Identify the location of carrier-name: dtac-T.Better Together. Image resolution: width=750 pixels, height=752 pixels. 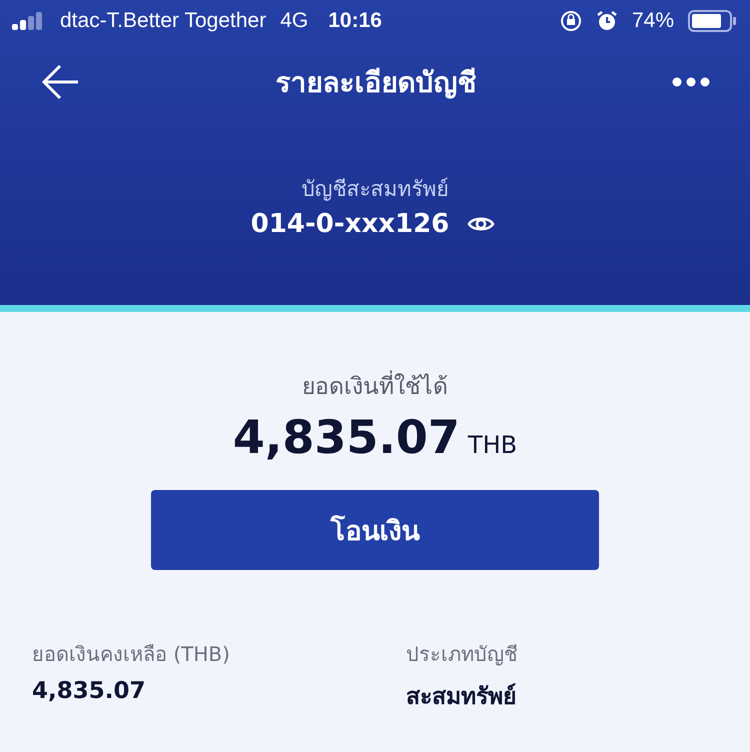
(163, 21).